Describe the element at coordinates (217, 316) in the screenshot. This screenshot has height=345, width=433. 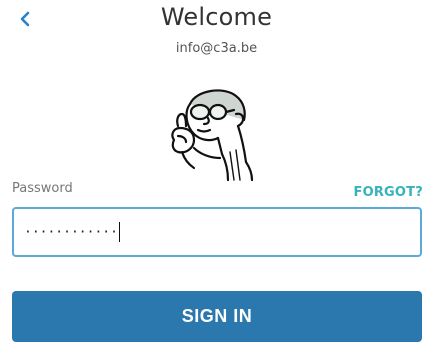
I see `sign-in-button: SIGN IN` at that location.